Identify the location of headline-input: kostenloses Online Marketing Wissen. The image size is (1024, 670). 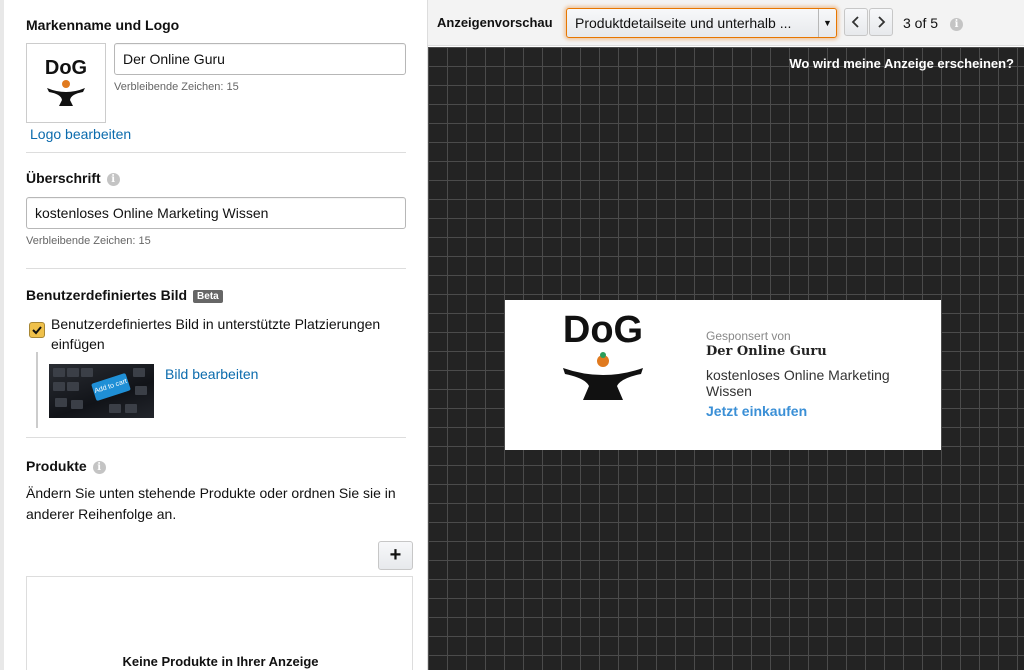
(216, 213).